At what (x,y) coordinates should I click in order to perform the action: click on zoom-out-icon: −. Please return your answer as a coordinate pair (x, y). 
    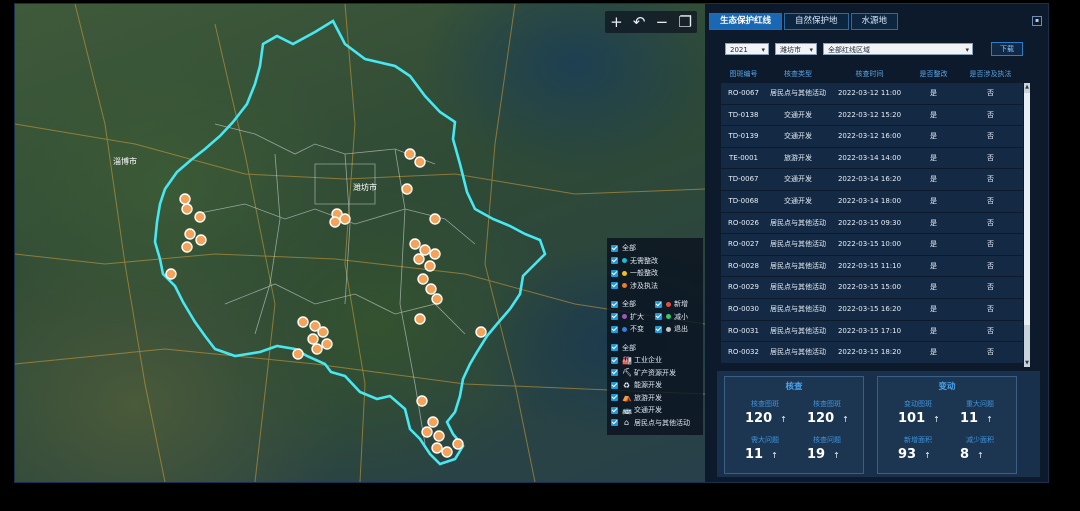
    Looking at the image, I should click on (662, 22).